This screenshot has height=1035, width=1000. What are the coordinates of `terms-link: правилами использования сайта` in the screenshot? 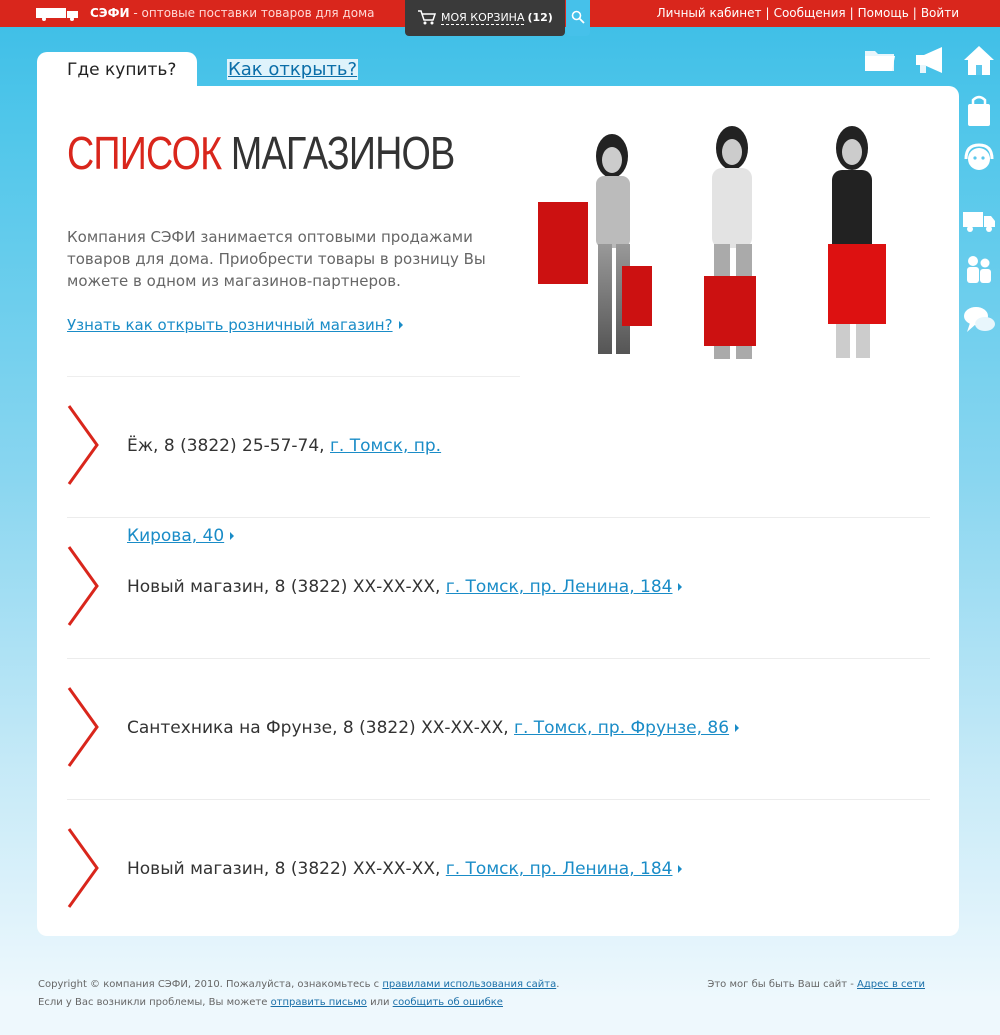 It's located at (469, 984).